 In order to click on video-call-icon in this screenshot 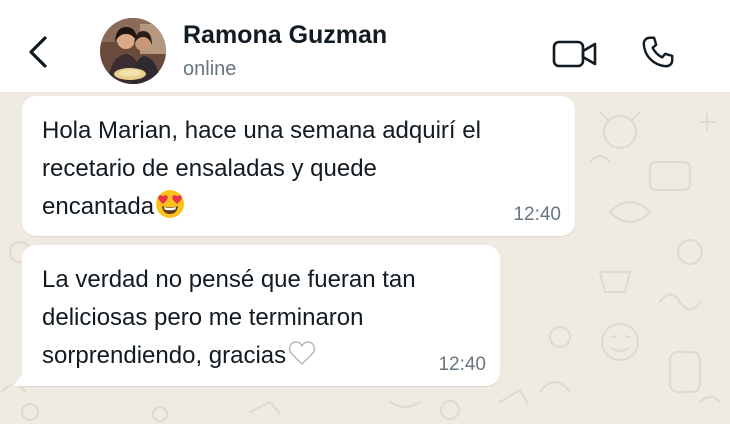, I will do `click(574, 54)`.